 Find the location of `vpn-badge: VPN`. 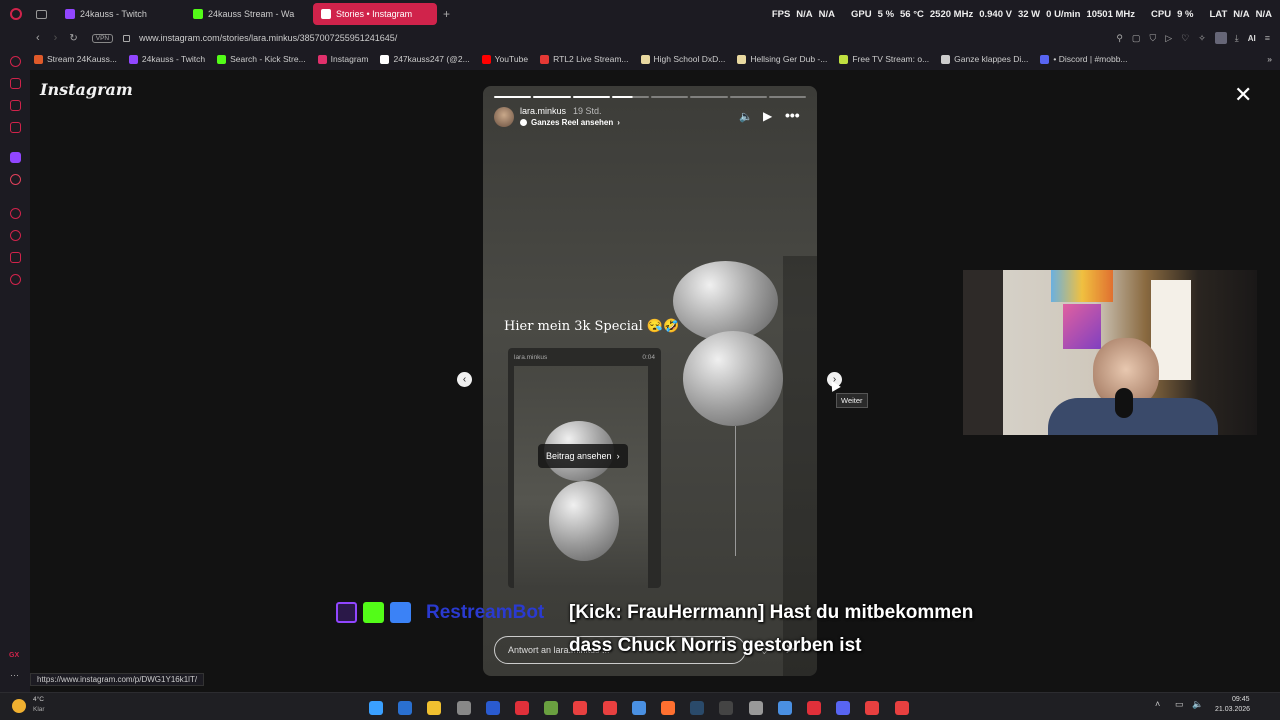

vpn-badge: VPN is located at coordinates (102, 38).